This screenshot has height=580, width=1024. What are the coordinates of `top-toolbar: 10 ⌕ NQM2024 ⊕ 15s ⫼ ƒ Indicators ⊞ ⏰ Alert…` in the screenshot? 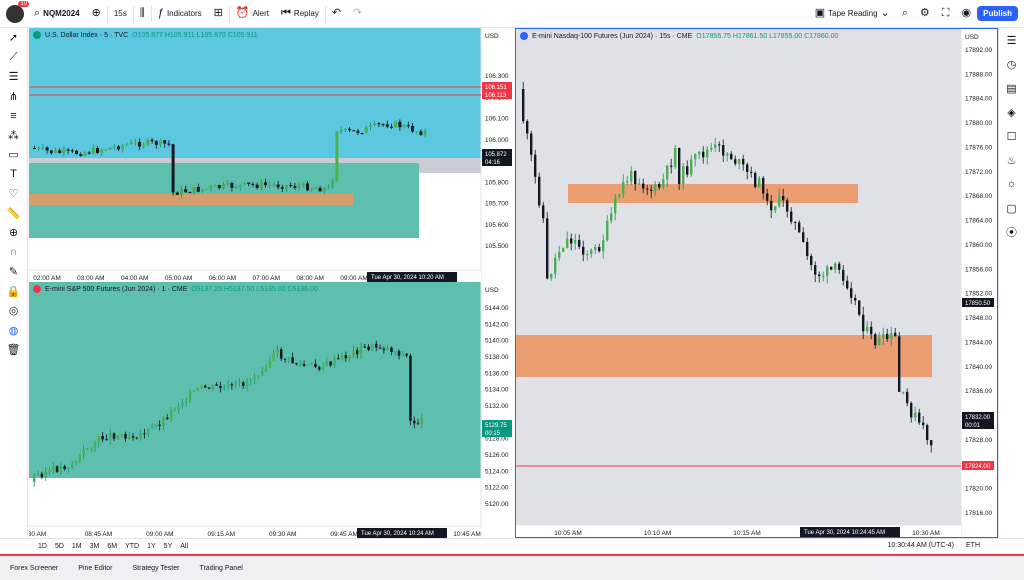 It's located at (512, 14).